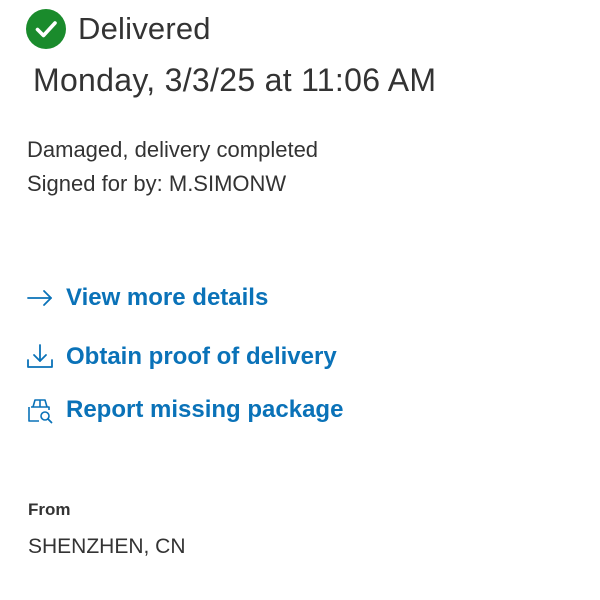 This screenshot has height=600, width=600. Describe the element at coordinates (167, 297) in the screenshot. I see `view-more-details-label: View more details` at that location.